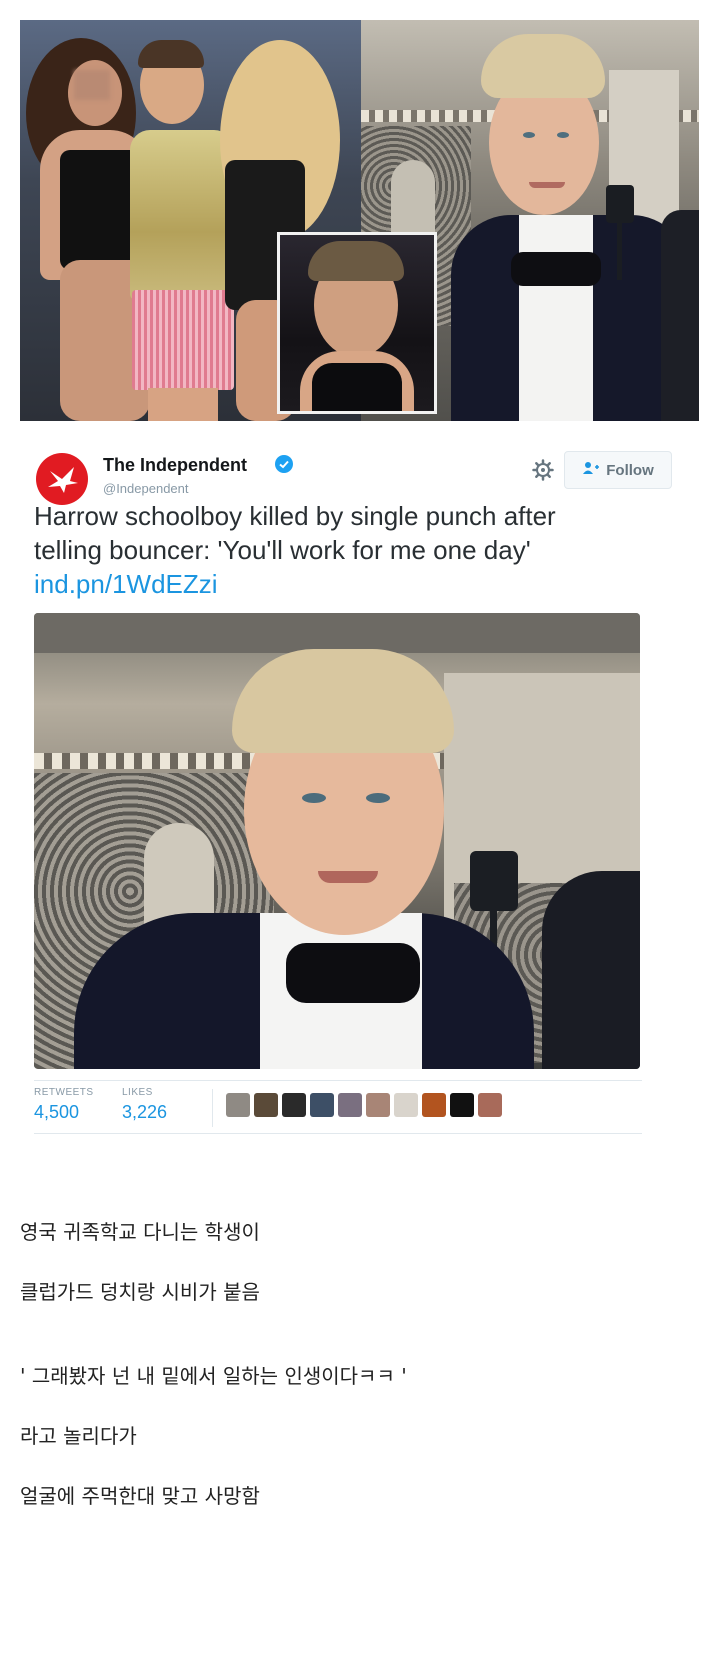 This screenshot has width=720, height=1669. What do you see at coordinates (213, 1376) in the screenshot?
I see `caption-line-3: ' 그래봤자 넌 내 밑에서 일하는 인생이다ㅋㅋ '` at bounding box center [213, 1376].